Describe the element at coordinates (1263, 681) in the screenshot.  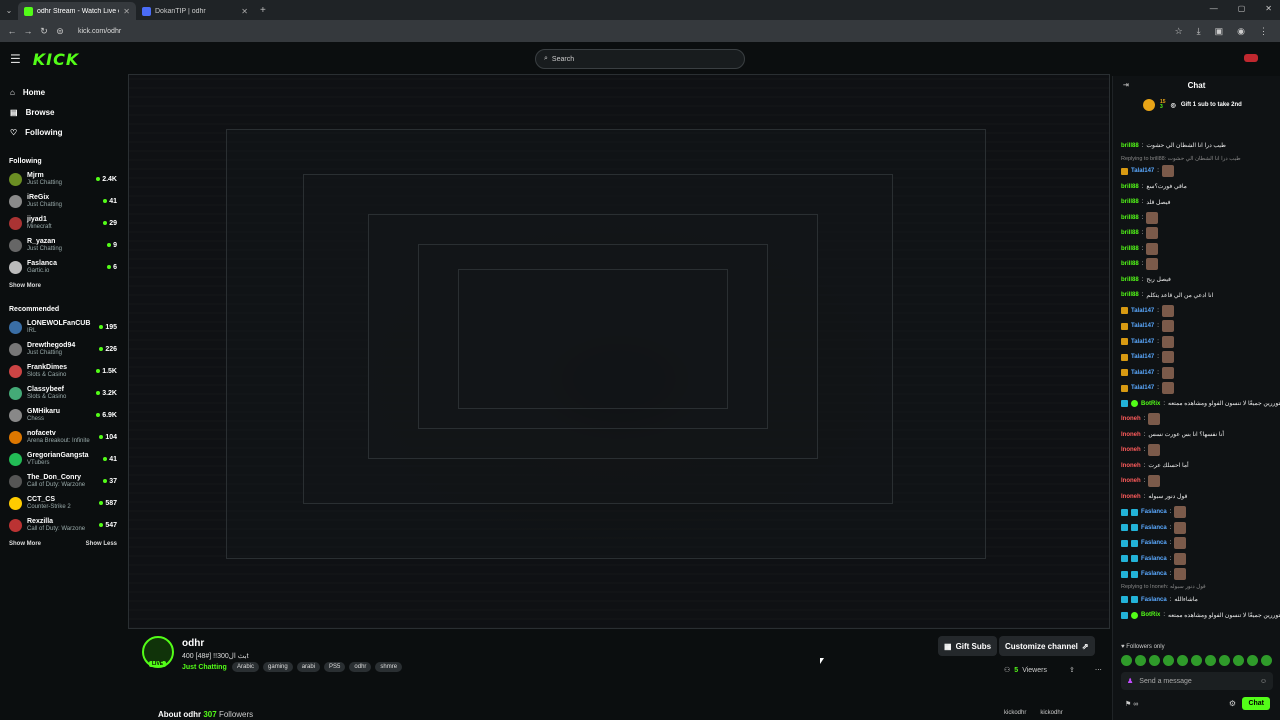
I see `emoji-picker-icon: ☺` at that location.